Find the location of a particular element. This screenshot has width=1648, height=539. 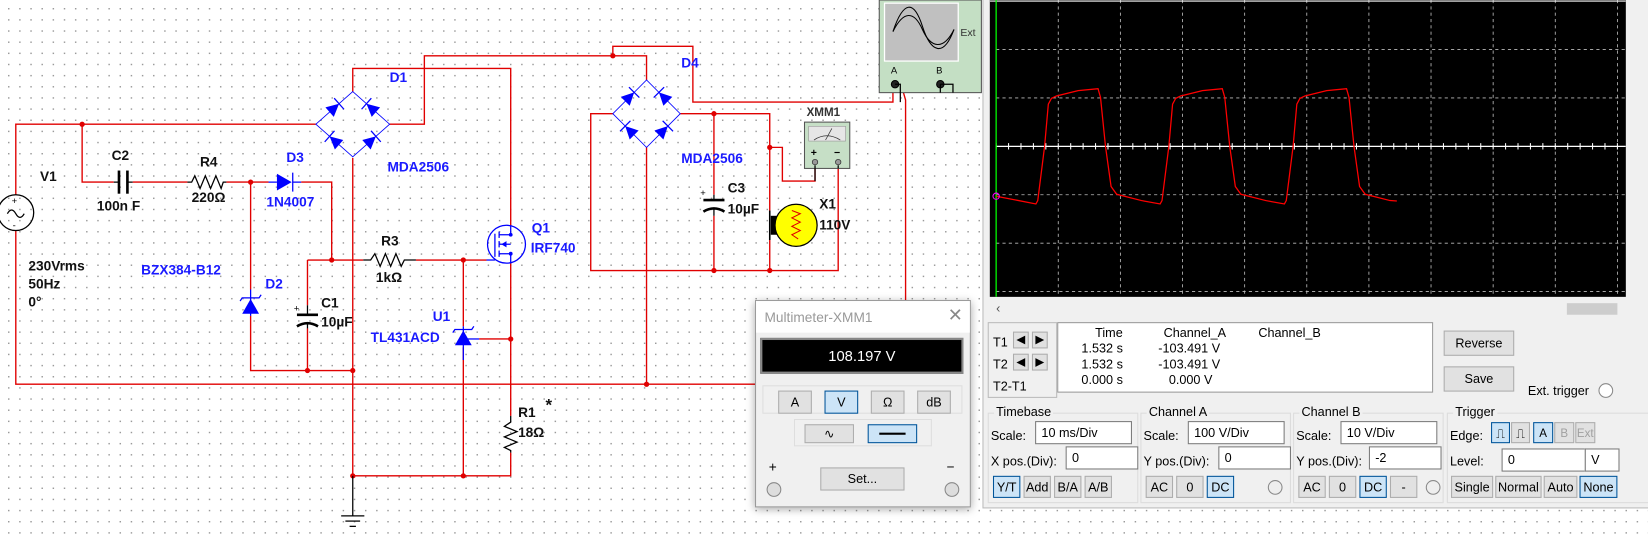

u1-value: TL431ACD is located at coordinates (405, 337).